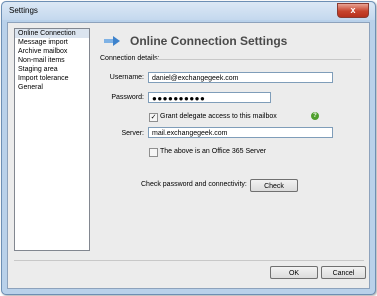 The height and width of the screenshot is (296, 377). I want to click on title-bar: Settings x, so click(188, 11).